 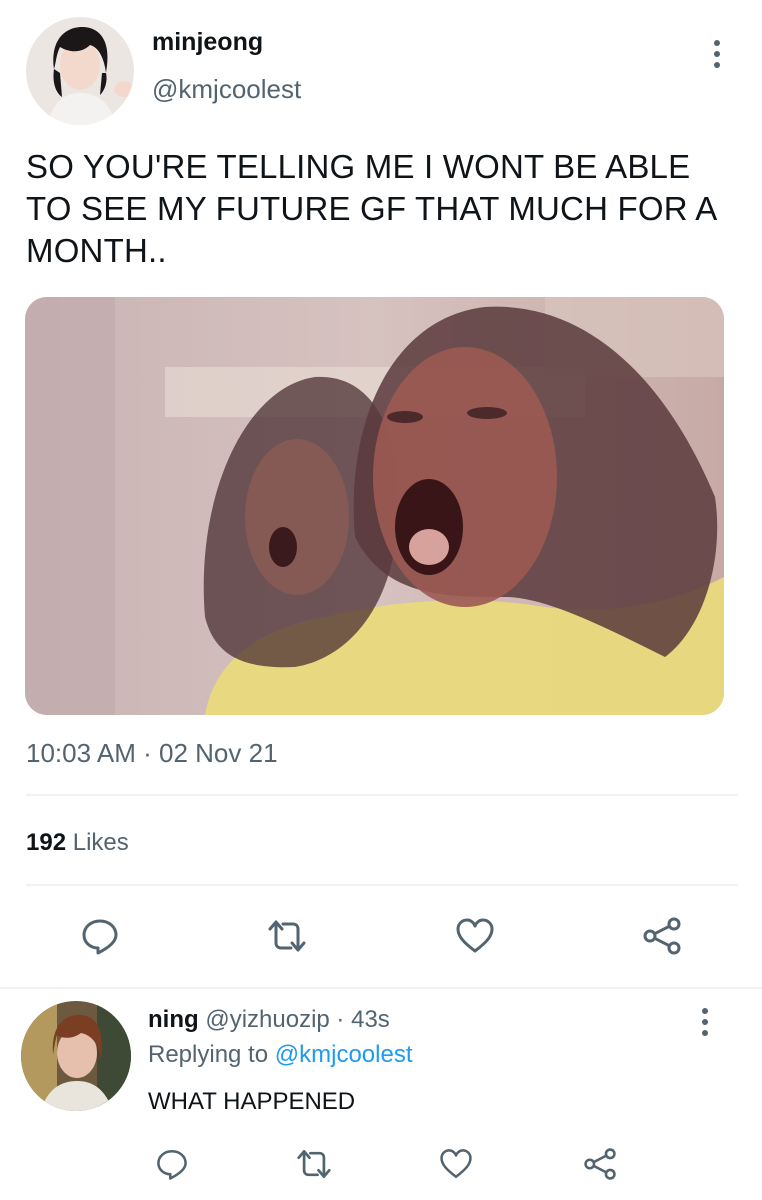 What do you see at coordinates (81, 753) in the screenshot?
I see `tweet-time: 10:03 AM` at bounding box center [81, 753].